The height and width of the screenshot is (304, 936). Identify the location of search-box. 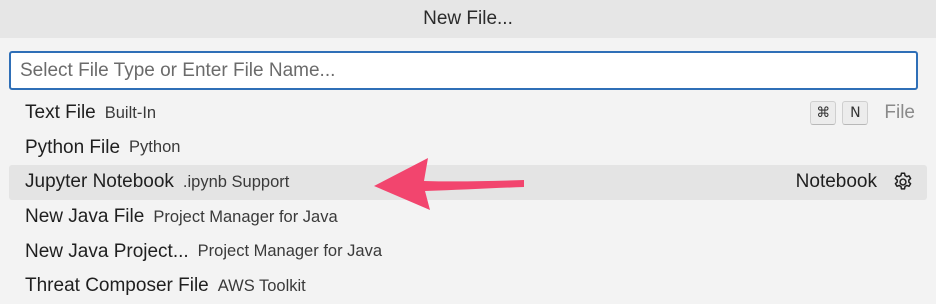
(463, 70).